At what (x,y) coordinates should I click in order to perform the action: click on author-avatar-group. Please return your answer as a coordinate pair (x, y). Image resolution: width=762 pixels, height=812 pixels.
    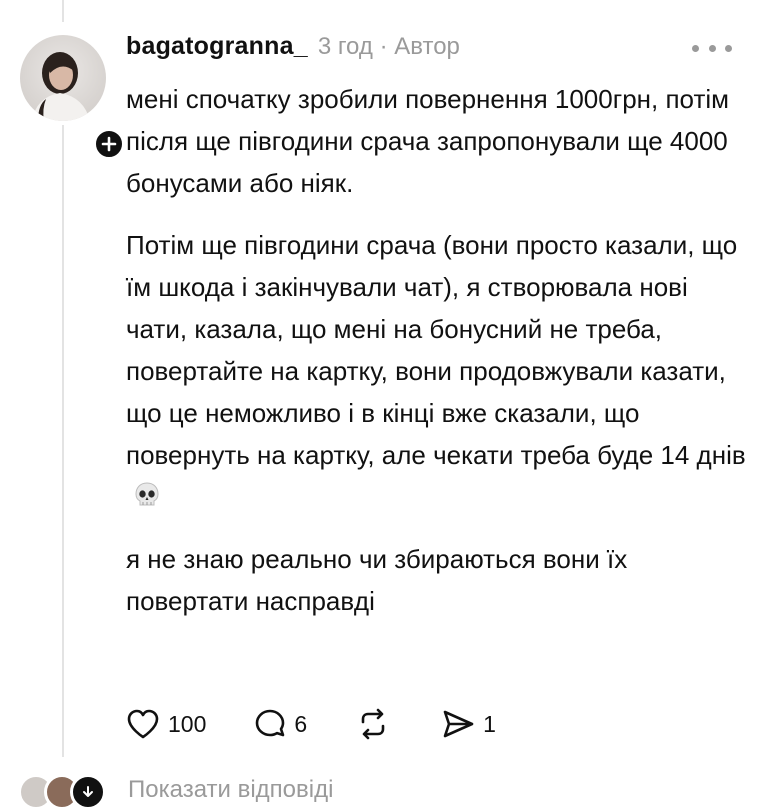
    Looking at the image, I should click on (72, 97).